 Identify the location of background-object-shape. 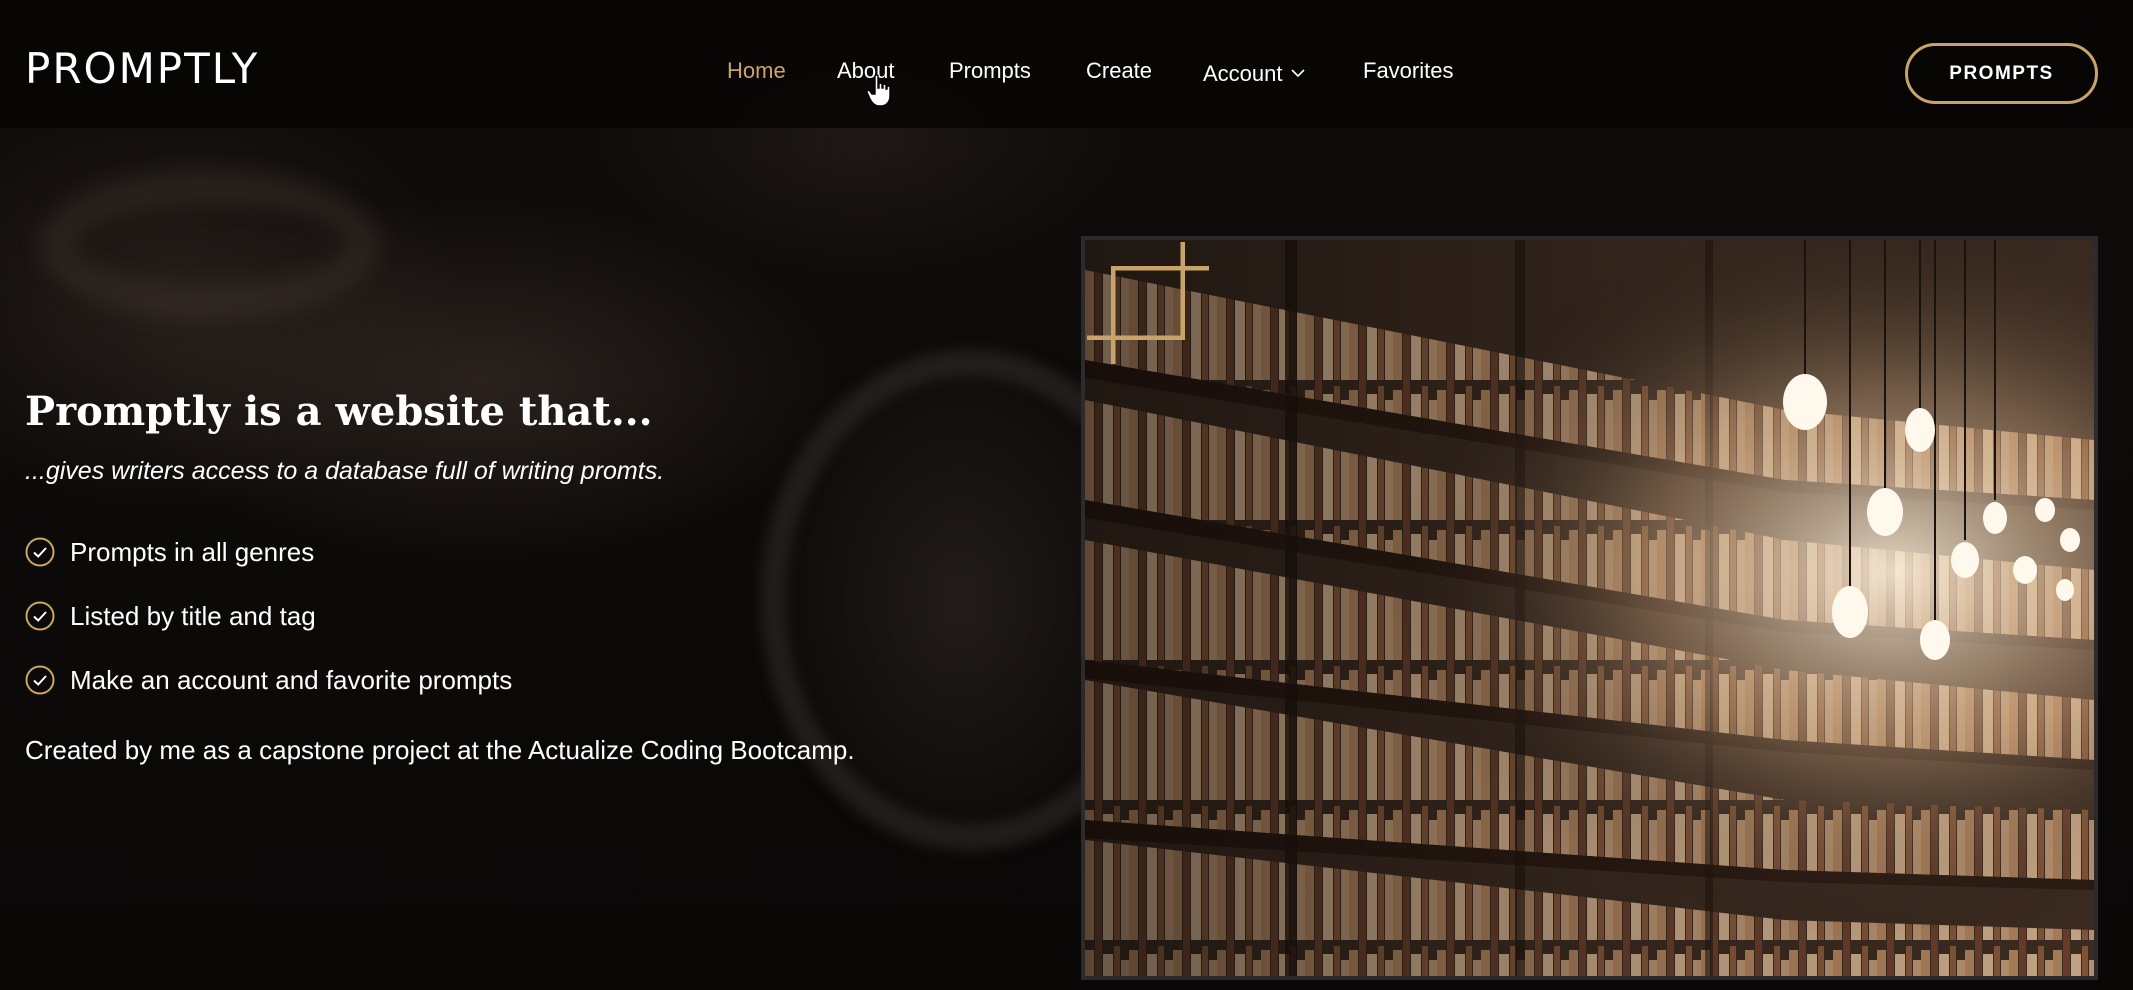
(210, 245).